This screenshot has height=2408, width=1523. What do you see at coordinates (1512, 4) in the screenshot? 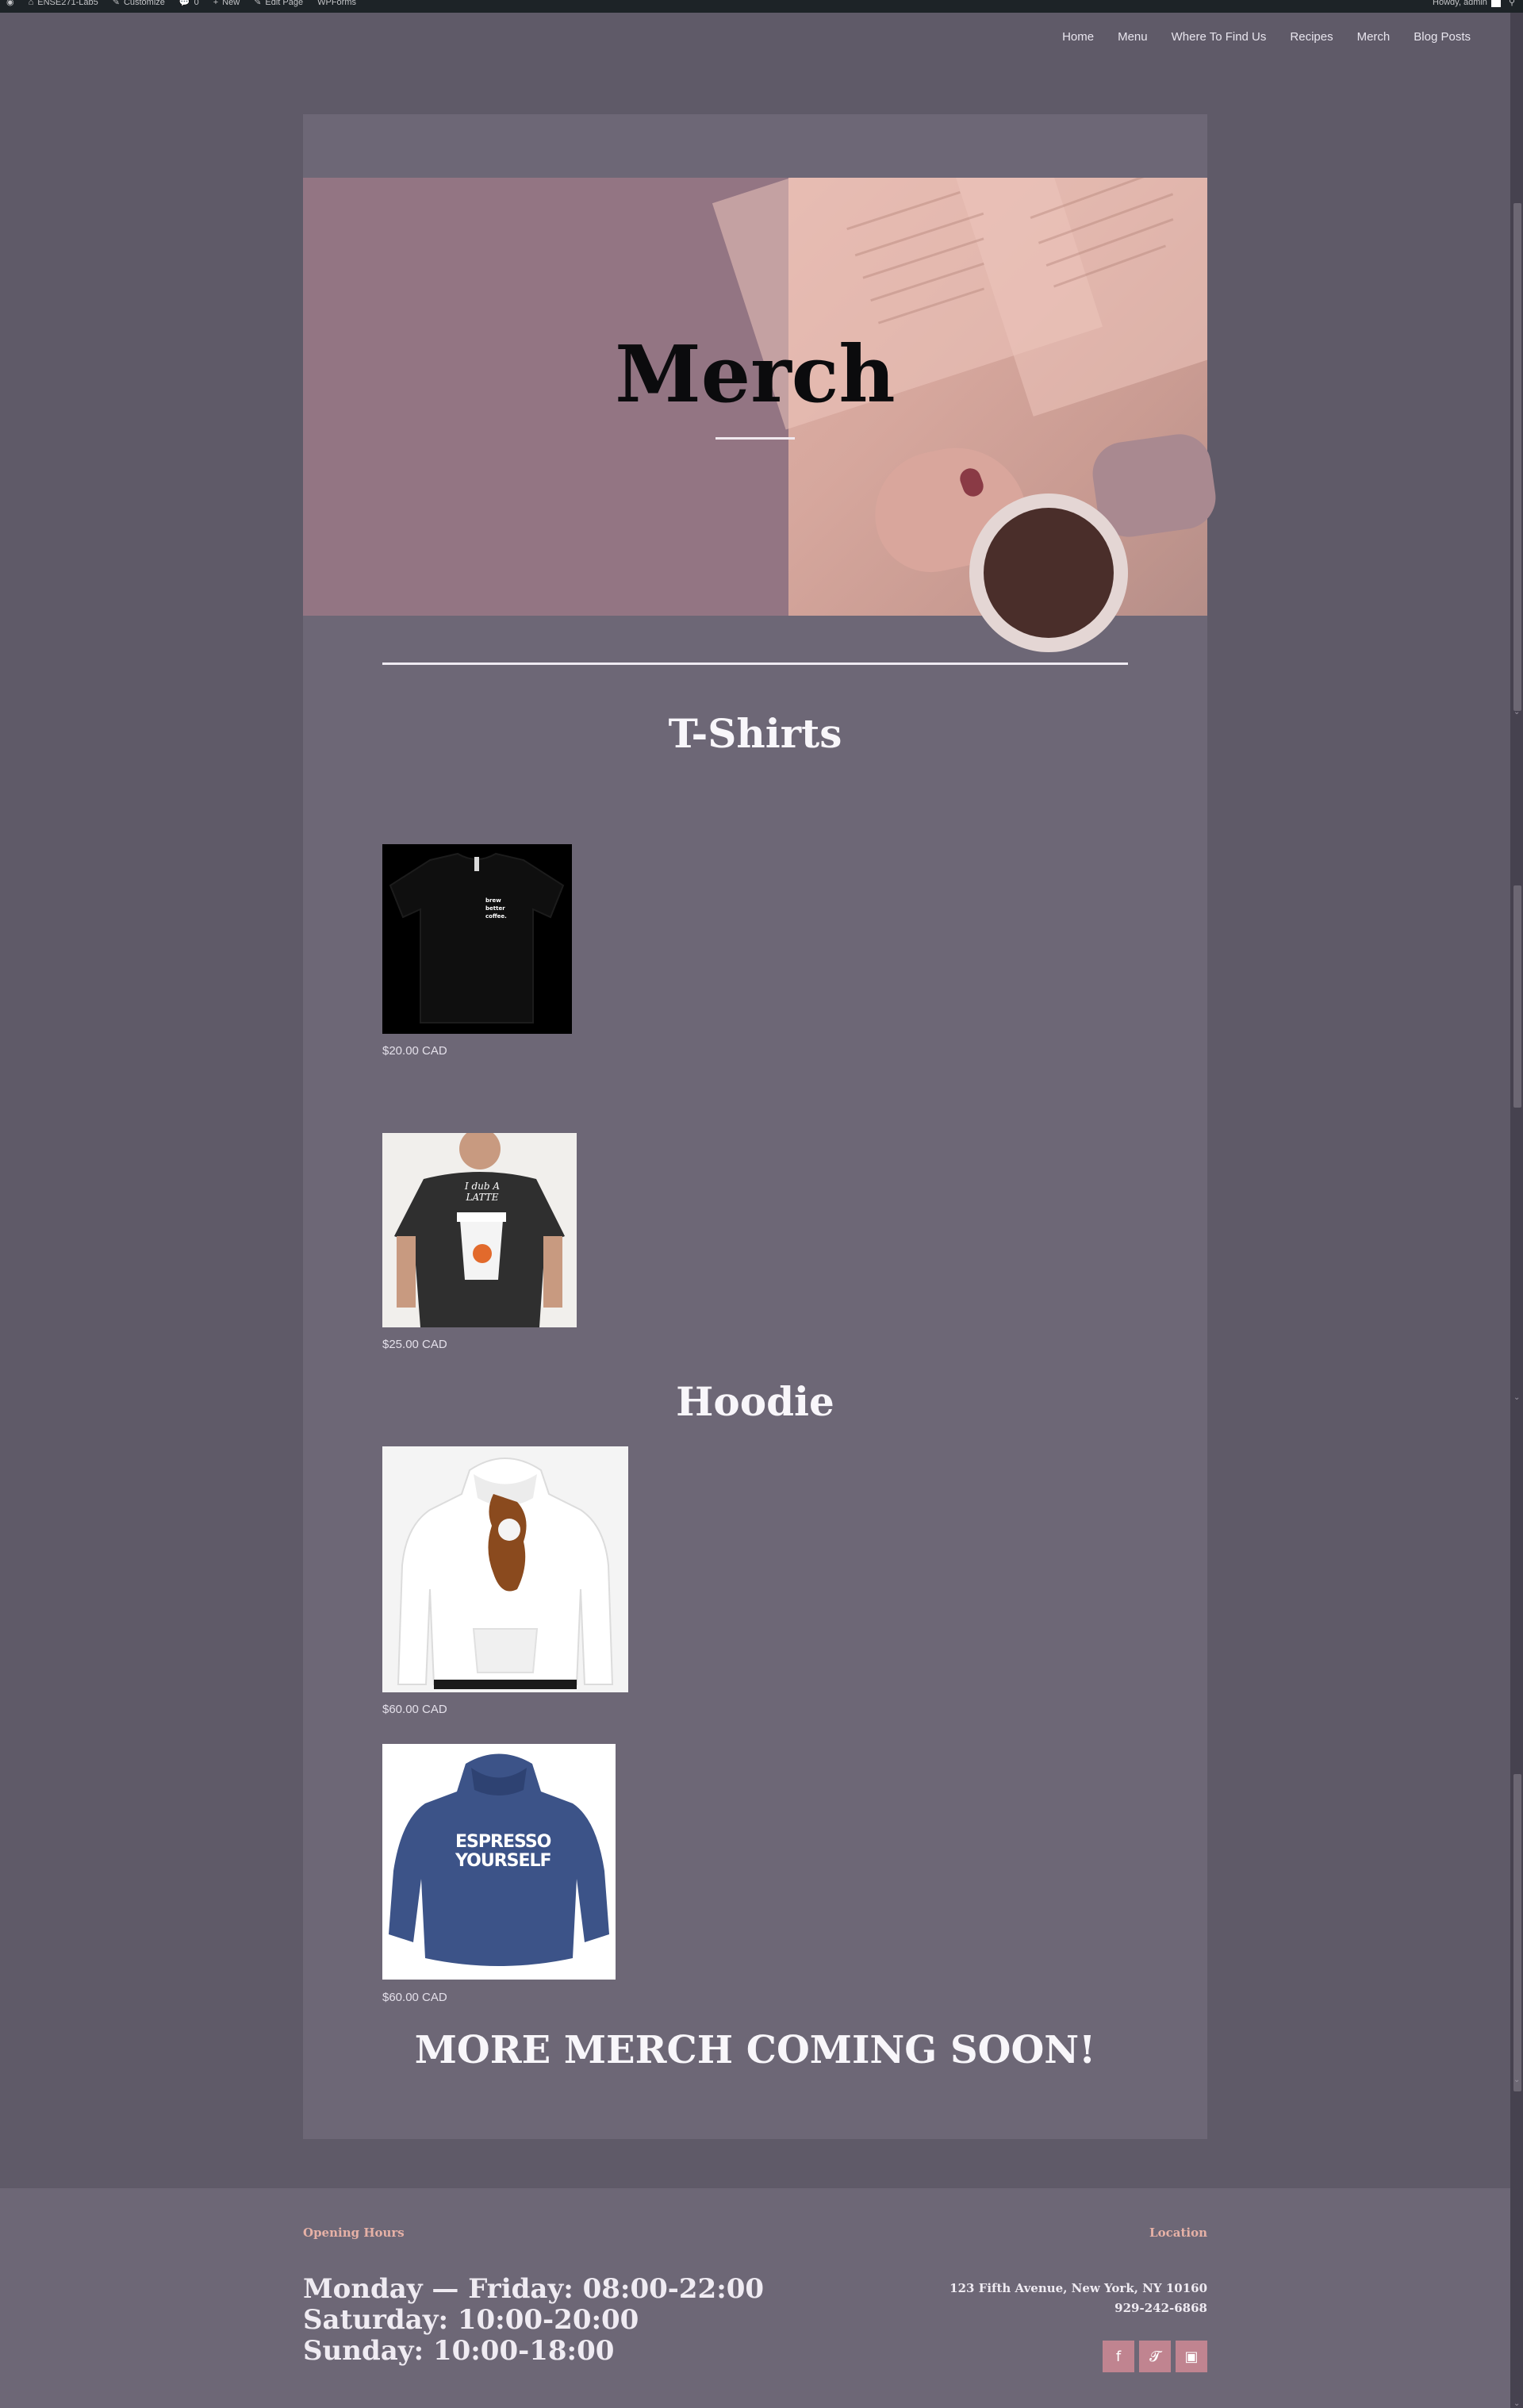
I see `admin-search-icon: ⚲` at bounding box center [1512, 4].